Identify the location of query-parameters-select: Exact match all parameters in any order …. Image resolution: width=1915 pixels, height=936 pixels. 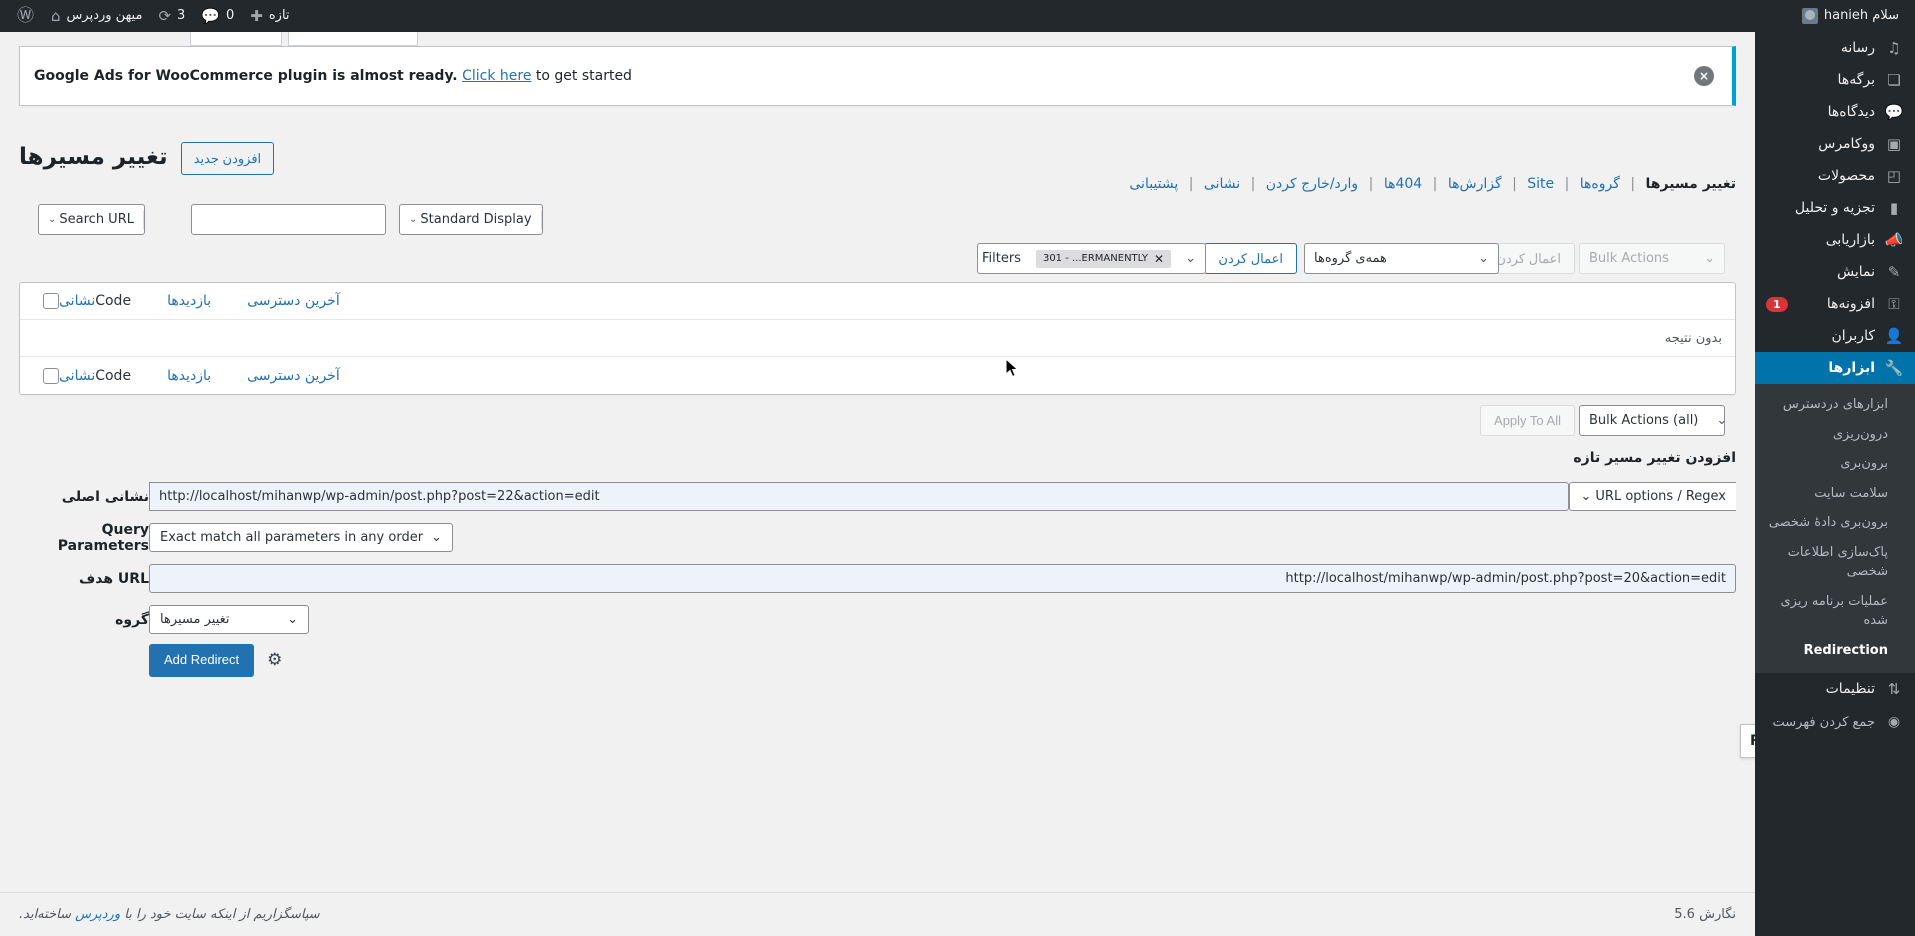
(301, 537).